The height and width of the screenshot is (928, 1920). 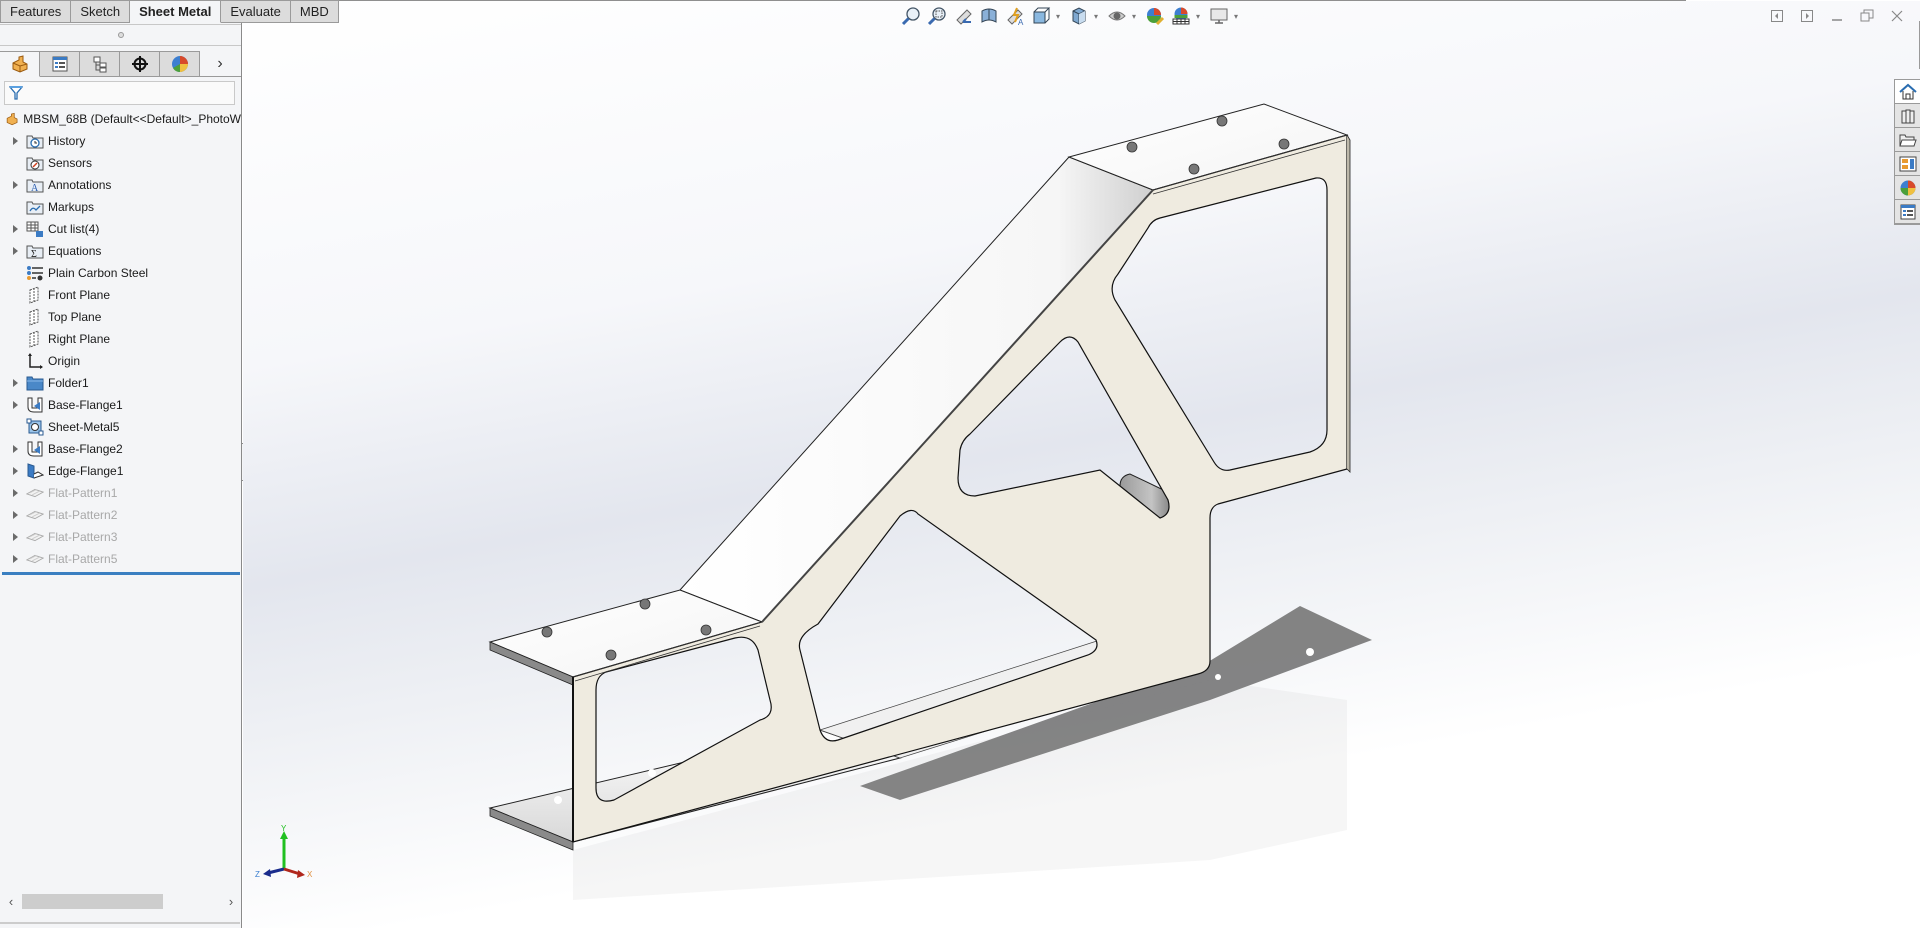 What do you see at coordinates (911, 16) in the screenshot?
I see `zoom-to-fit-button` at bounding box center [911, 16].